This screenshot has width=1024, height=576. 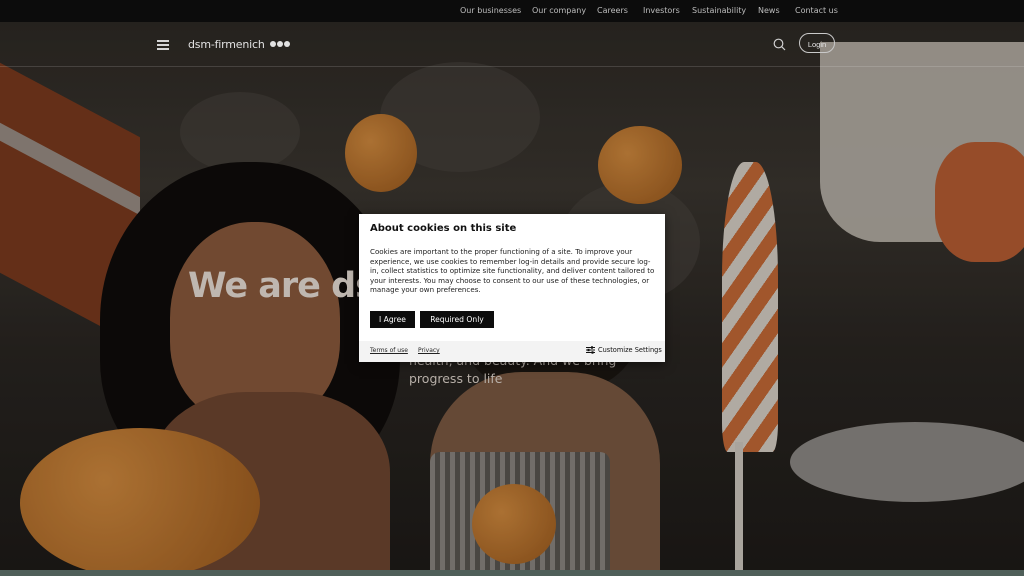 I want to click on nav-link-contact-us: Contact us, so click(x=816, y=11).